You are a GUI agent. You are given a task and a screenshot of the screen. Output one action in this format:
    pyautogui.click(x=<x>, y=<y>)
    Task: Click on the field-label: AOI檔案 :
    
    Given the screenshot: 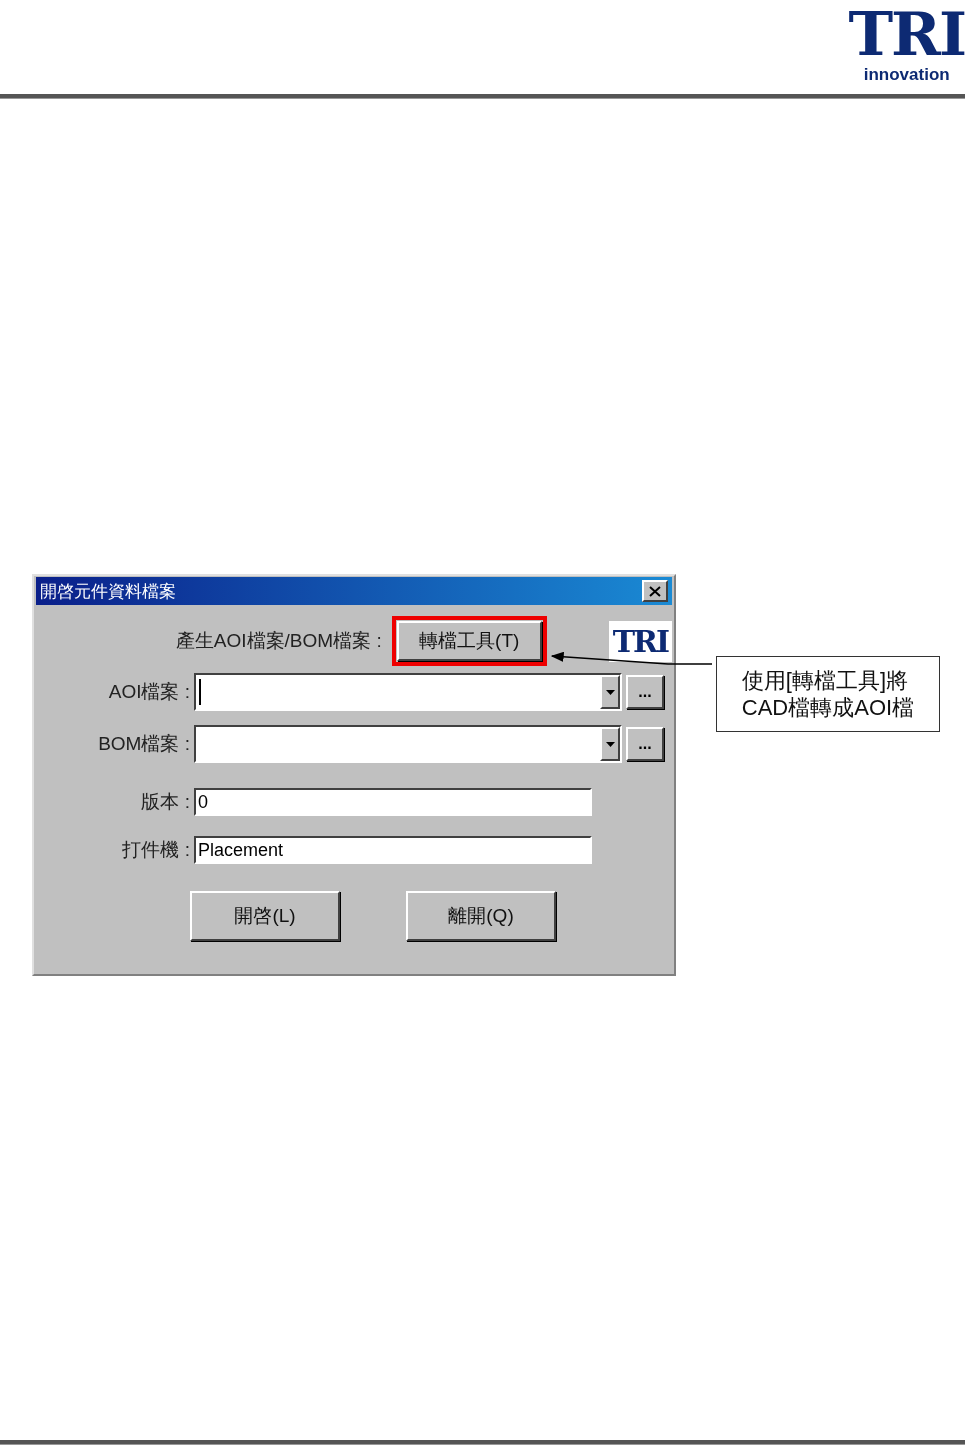 What is the action you would take?
    pyautogui.click(x=149, y=692)
    